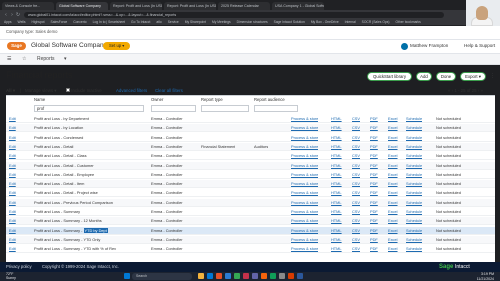  I want to click on more-options-icon: ⋮, so click(492, 76).